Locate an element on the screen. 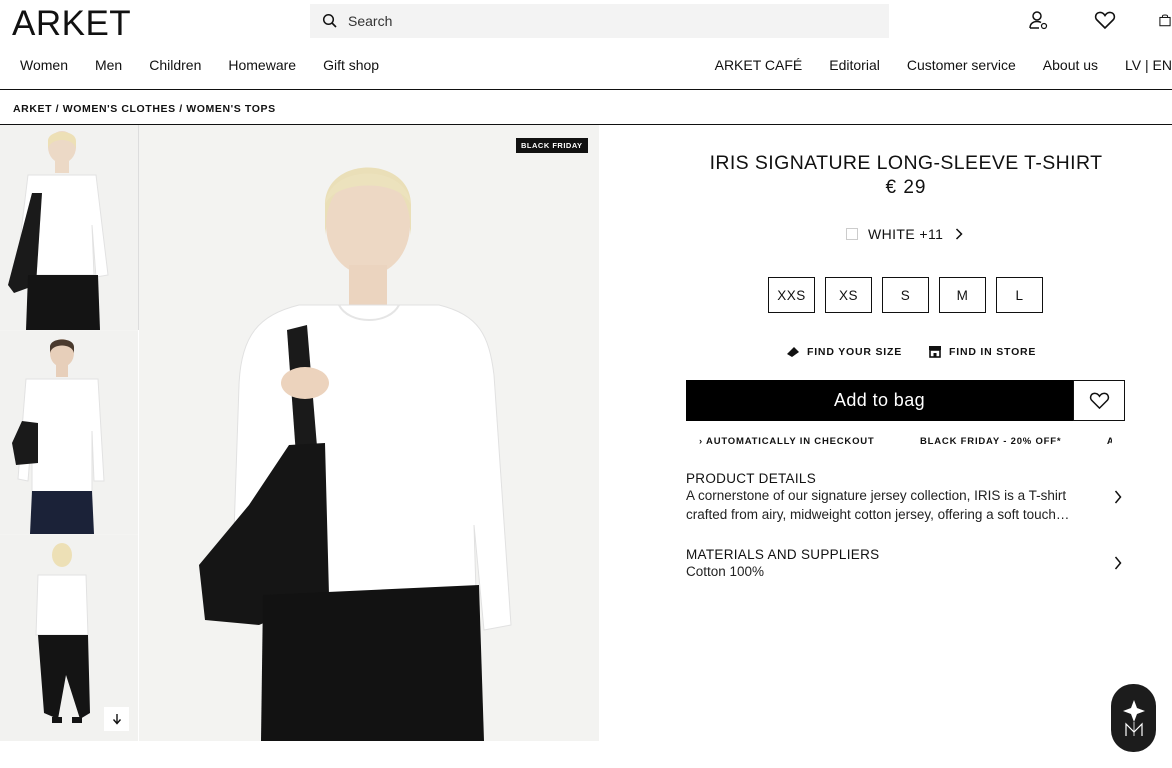 The width and height of the screenshot is (1172, 768). size-option-l: L is located at coordinates (1019, 295).